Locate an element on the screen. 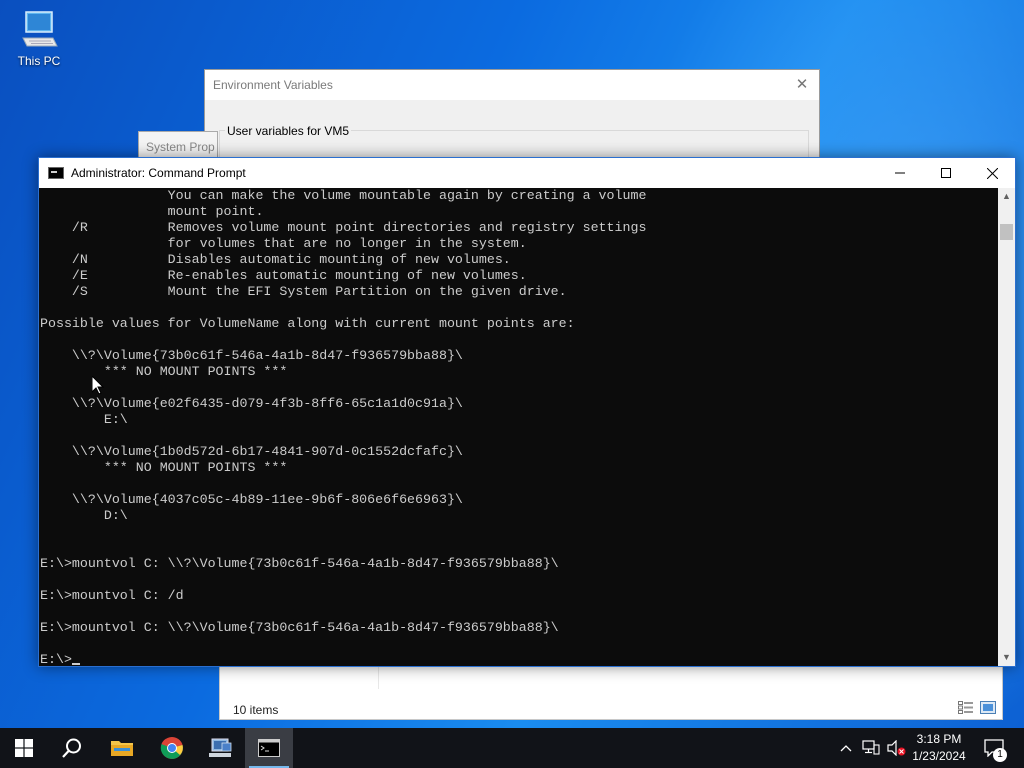 This screenshot has width=1024, height=768. computer-network-icon is located at coordinates (220, 747).